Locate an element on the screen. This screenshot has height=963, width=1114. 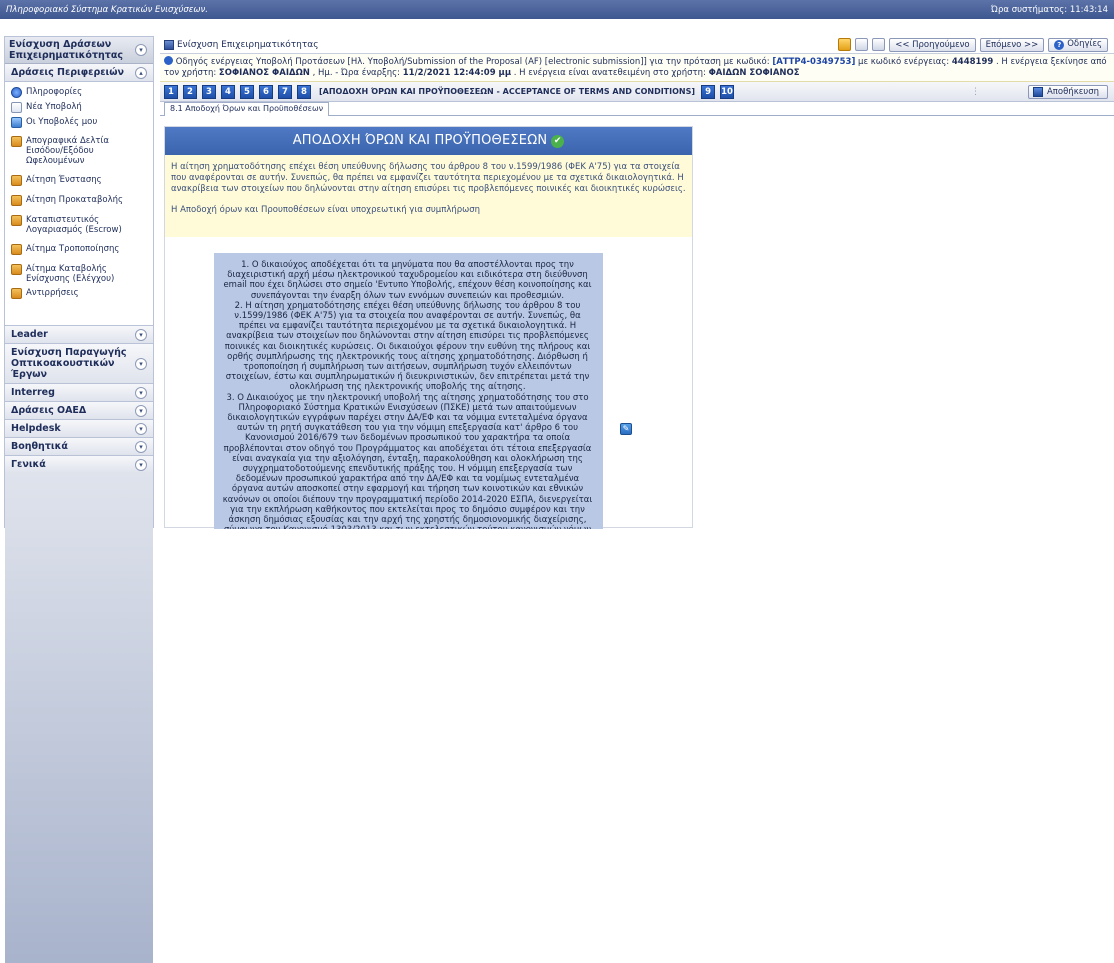
sidebar-cat-leader: Leader ▾ is located at coordinates (79, 334).